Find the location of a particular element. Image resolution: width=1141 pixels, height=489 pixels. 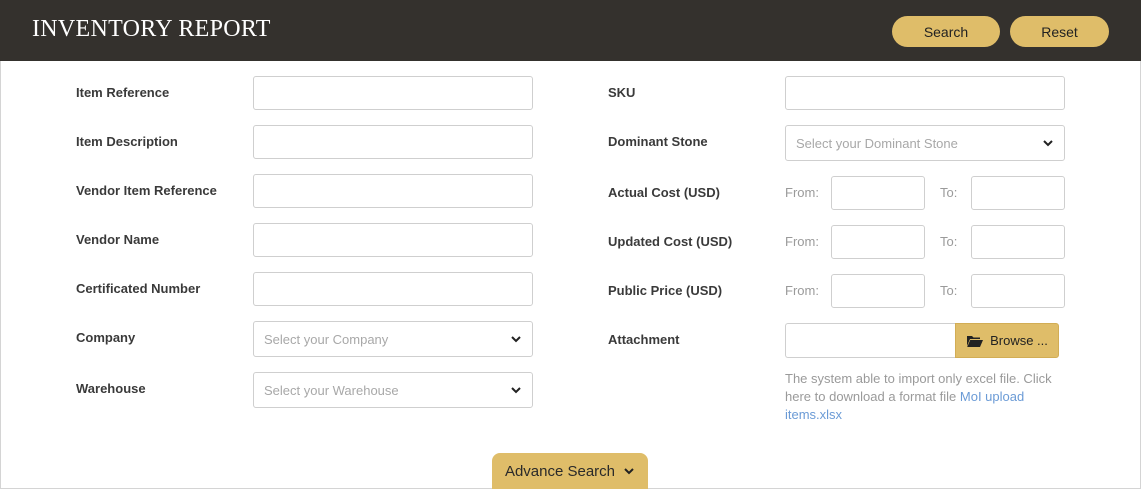

updated-cost-to-input is located at coordinates (1018, 242).